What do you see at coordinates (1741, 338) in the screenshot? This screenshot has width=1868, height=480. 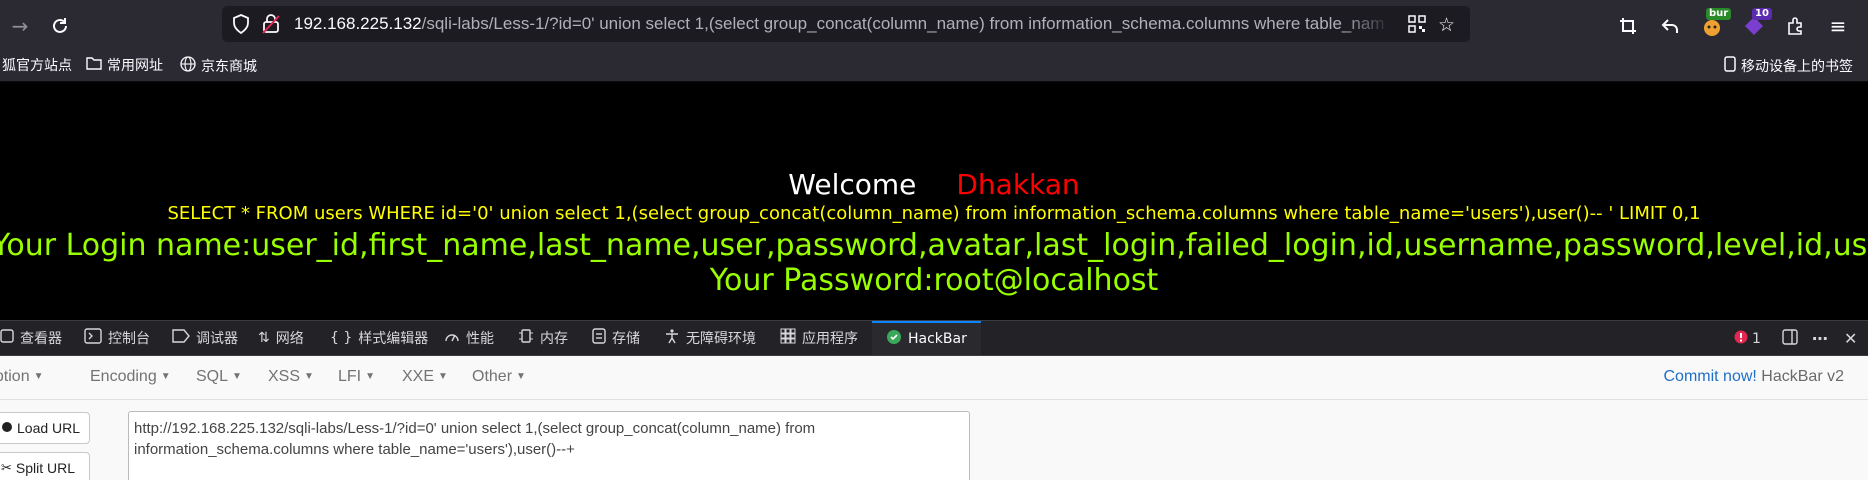 I see `error-icon` at bounding box center [1741, 338].